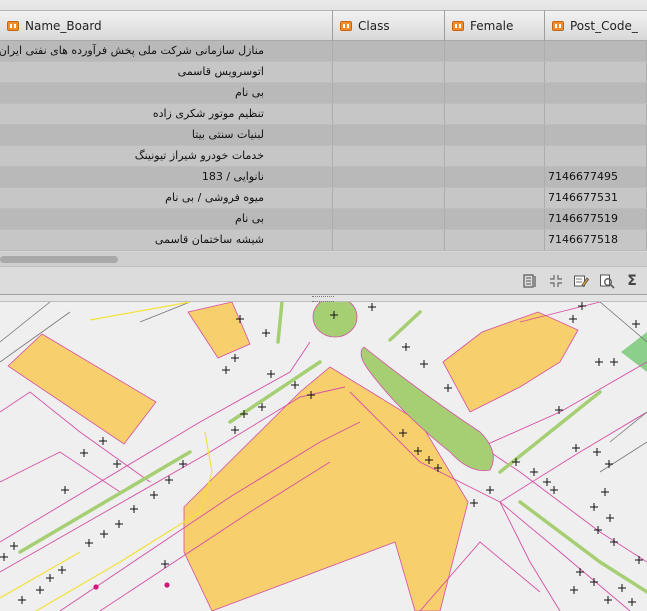 Image resolution: width=647 pixels, height=611 pixels. I want to click on column-header-label: Class, so click(374, 25).